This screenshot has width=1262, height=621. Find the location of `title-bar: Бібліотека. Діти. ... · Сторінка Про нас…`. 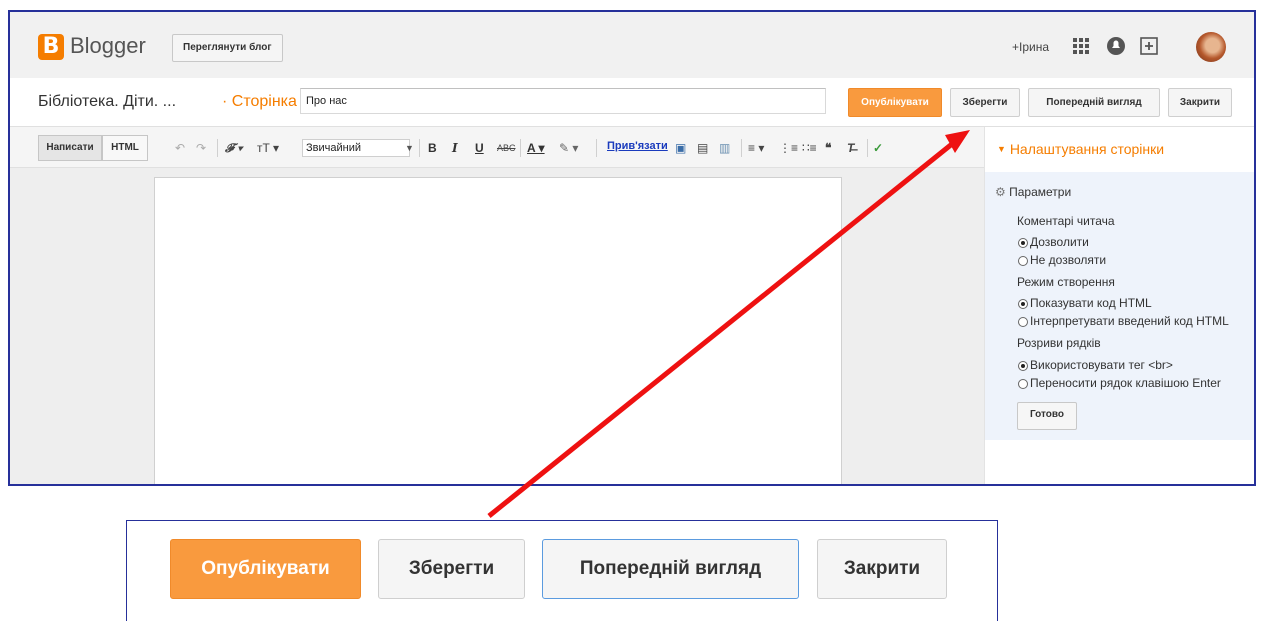

title-bar: Бібліотека. Діти. ... · Сторінка Про нас… is located at coordinates (632, 102).